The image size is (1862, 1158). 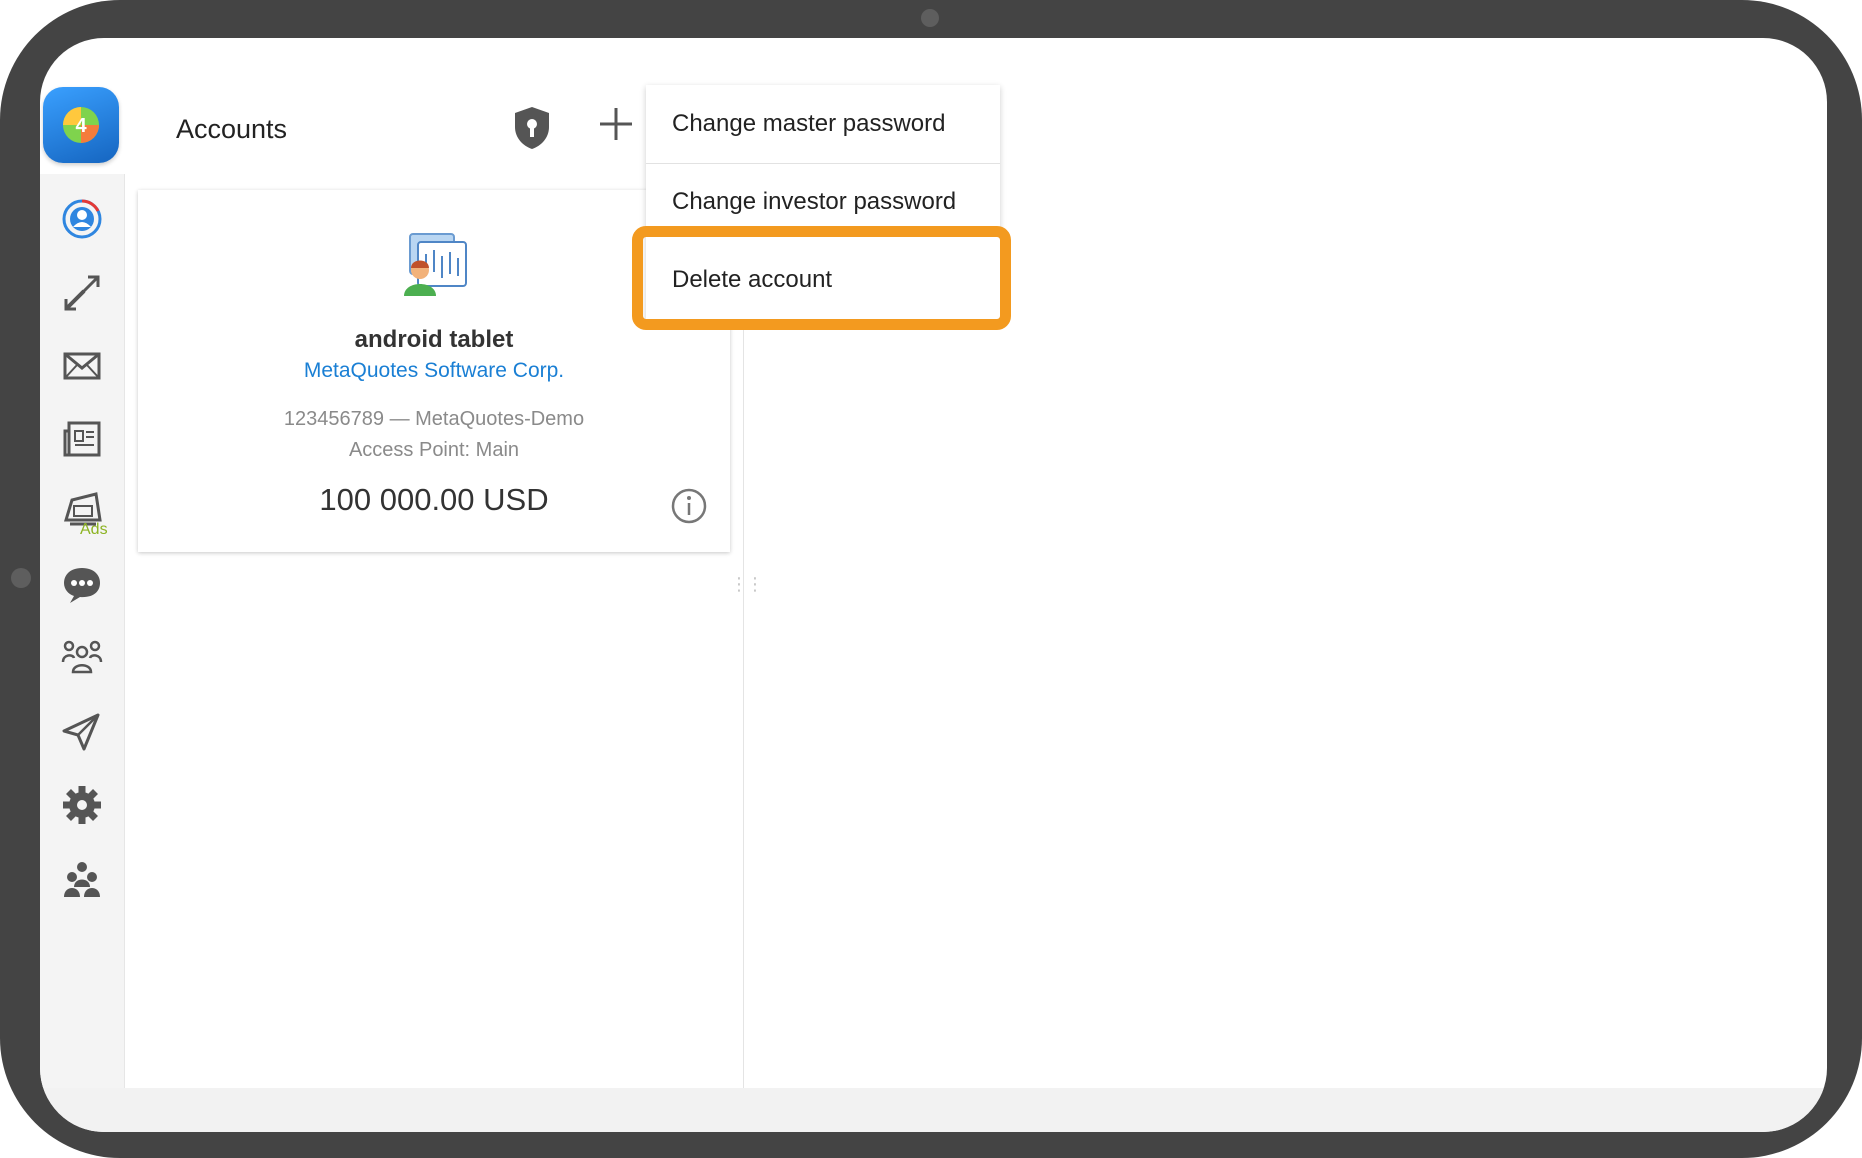 I want to click on sidebar: Ads, so click(x=82, y=631).